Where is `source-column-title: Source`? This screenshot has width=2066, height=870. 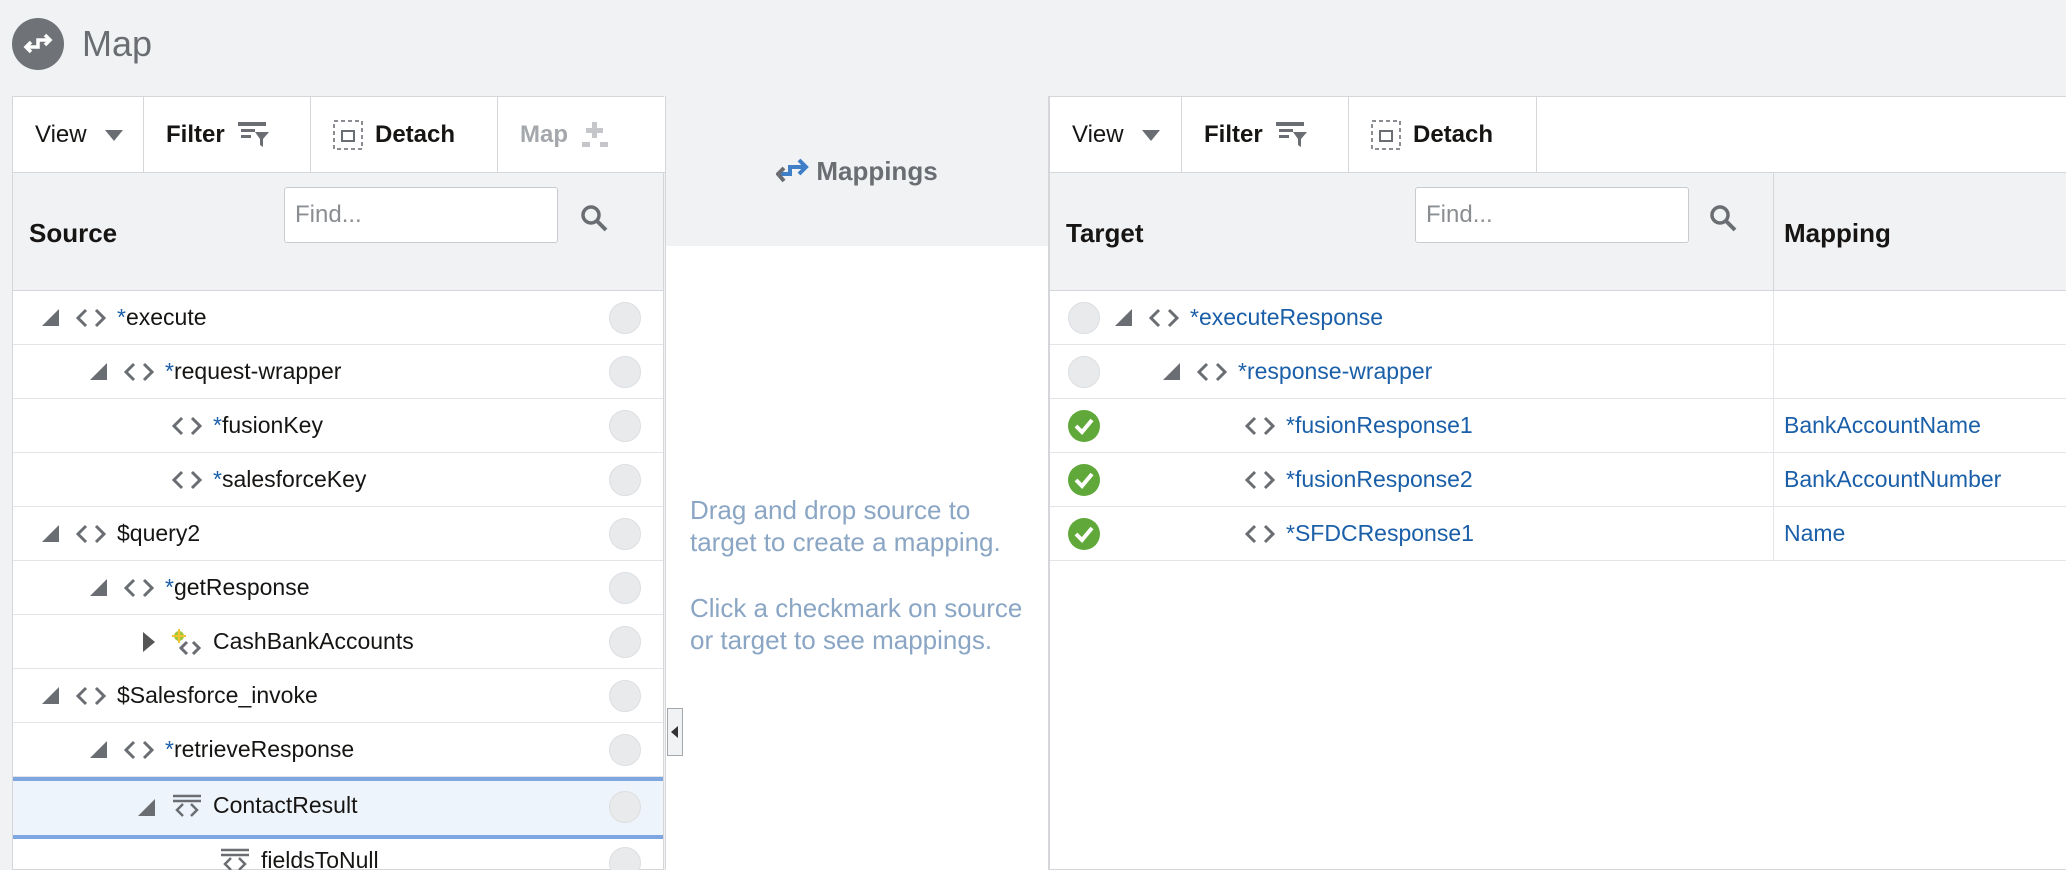
source-column-title: Source is located at coordinates (73, 233).